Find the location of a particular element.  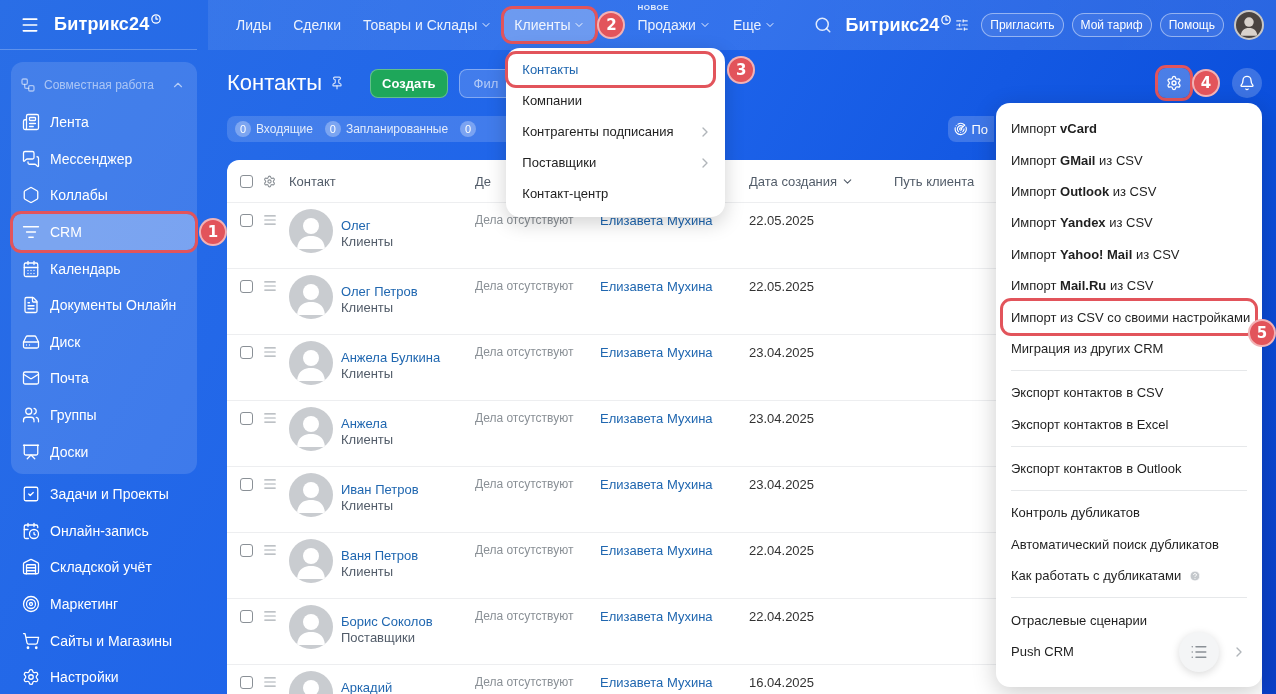

sidebar-label: Складской учёт is located at coordinates (101, 567).